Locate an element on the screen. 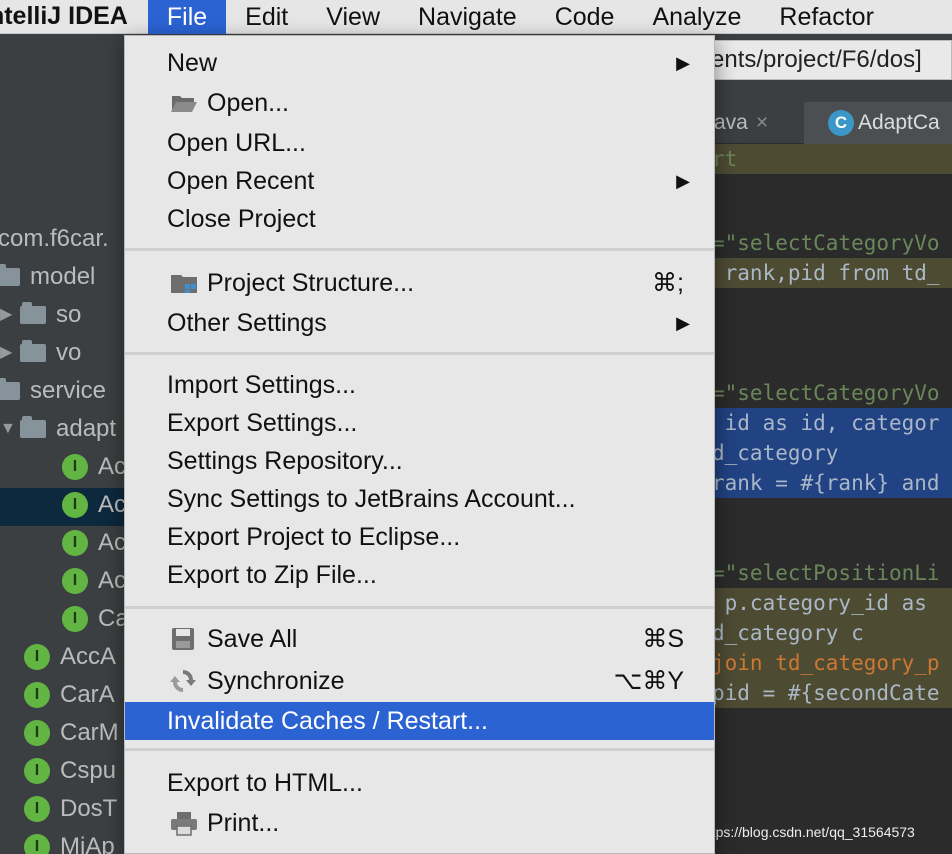  editor-tab-label: AdaptCa is located at coordinates (899, 122).